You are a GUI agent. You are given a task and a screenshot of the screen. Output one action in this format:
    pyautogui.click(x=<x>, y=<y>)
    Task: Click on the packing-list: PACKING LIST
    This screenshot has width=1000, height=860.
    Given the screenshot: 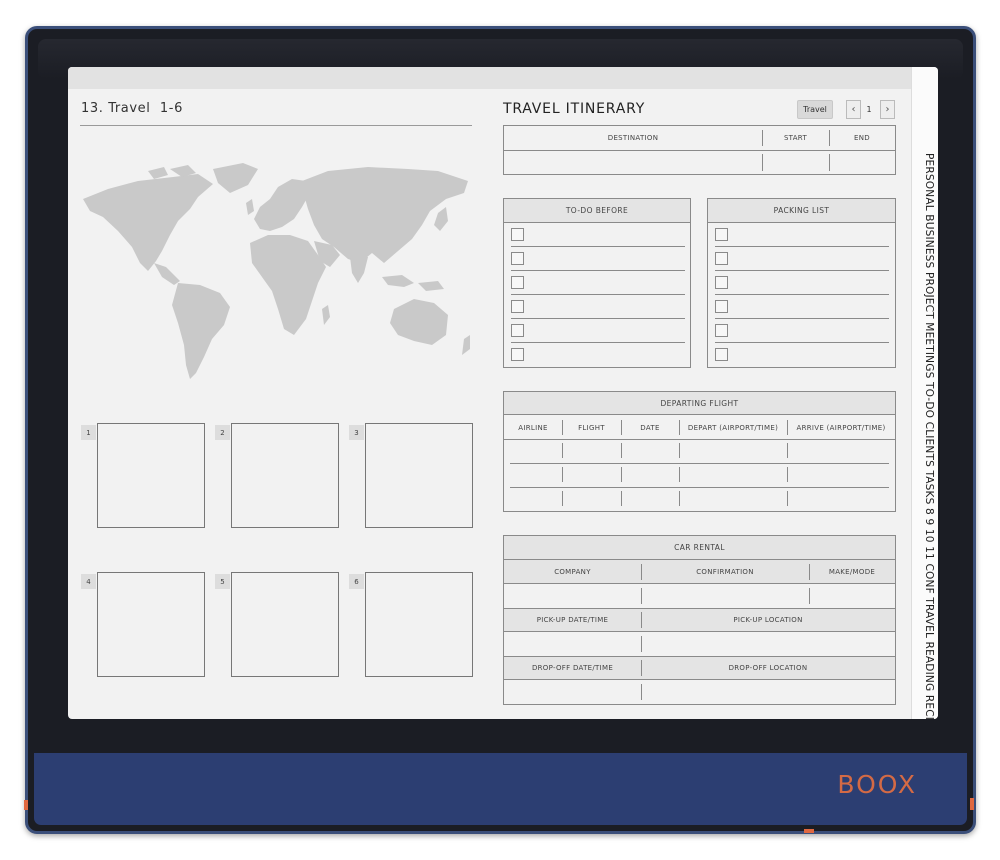 What is the action you would take?
    pyautogui.click(x=801, y=283)
    